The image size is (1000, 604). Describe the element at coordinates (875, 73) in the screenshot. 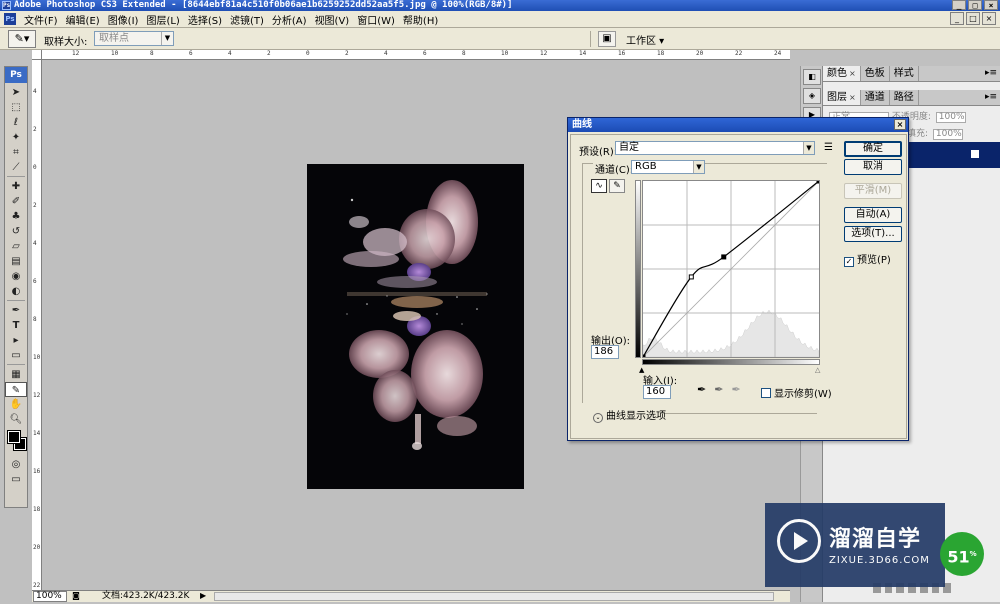

I see `tab-swatches: 色板` at that location.